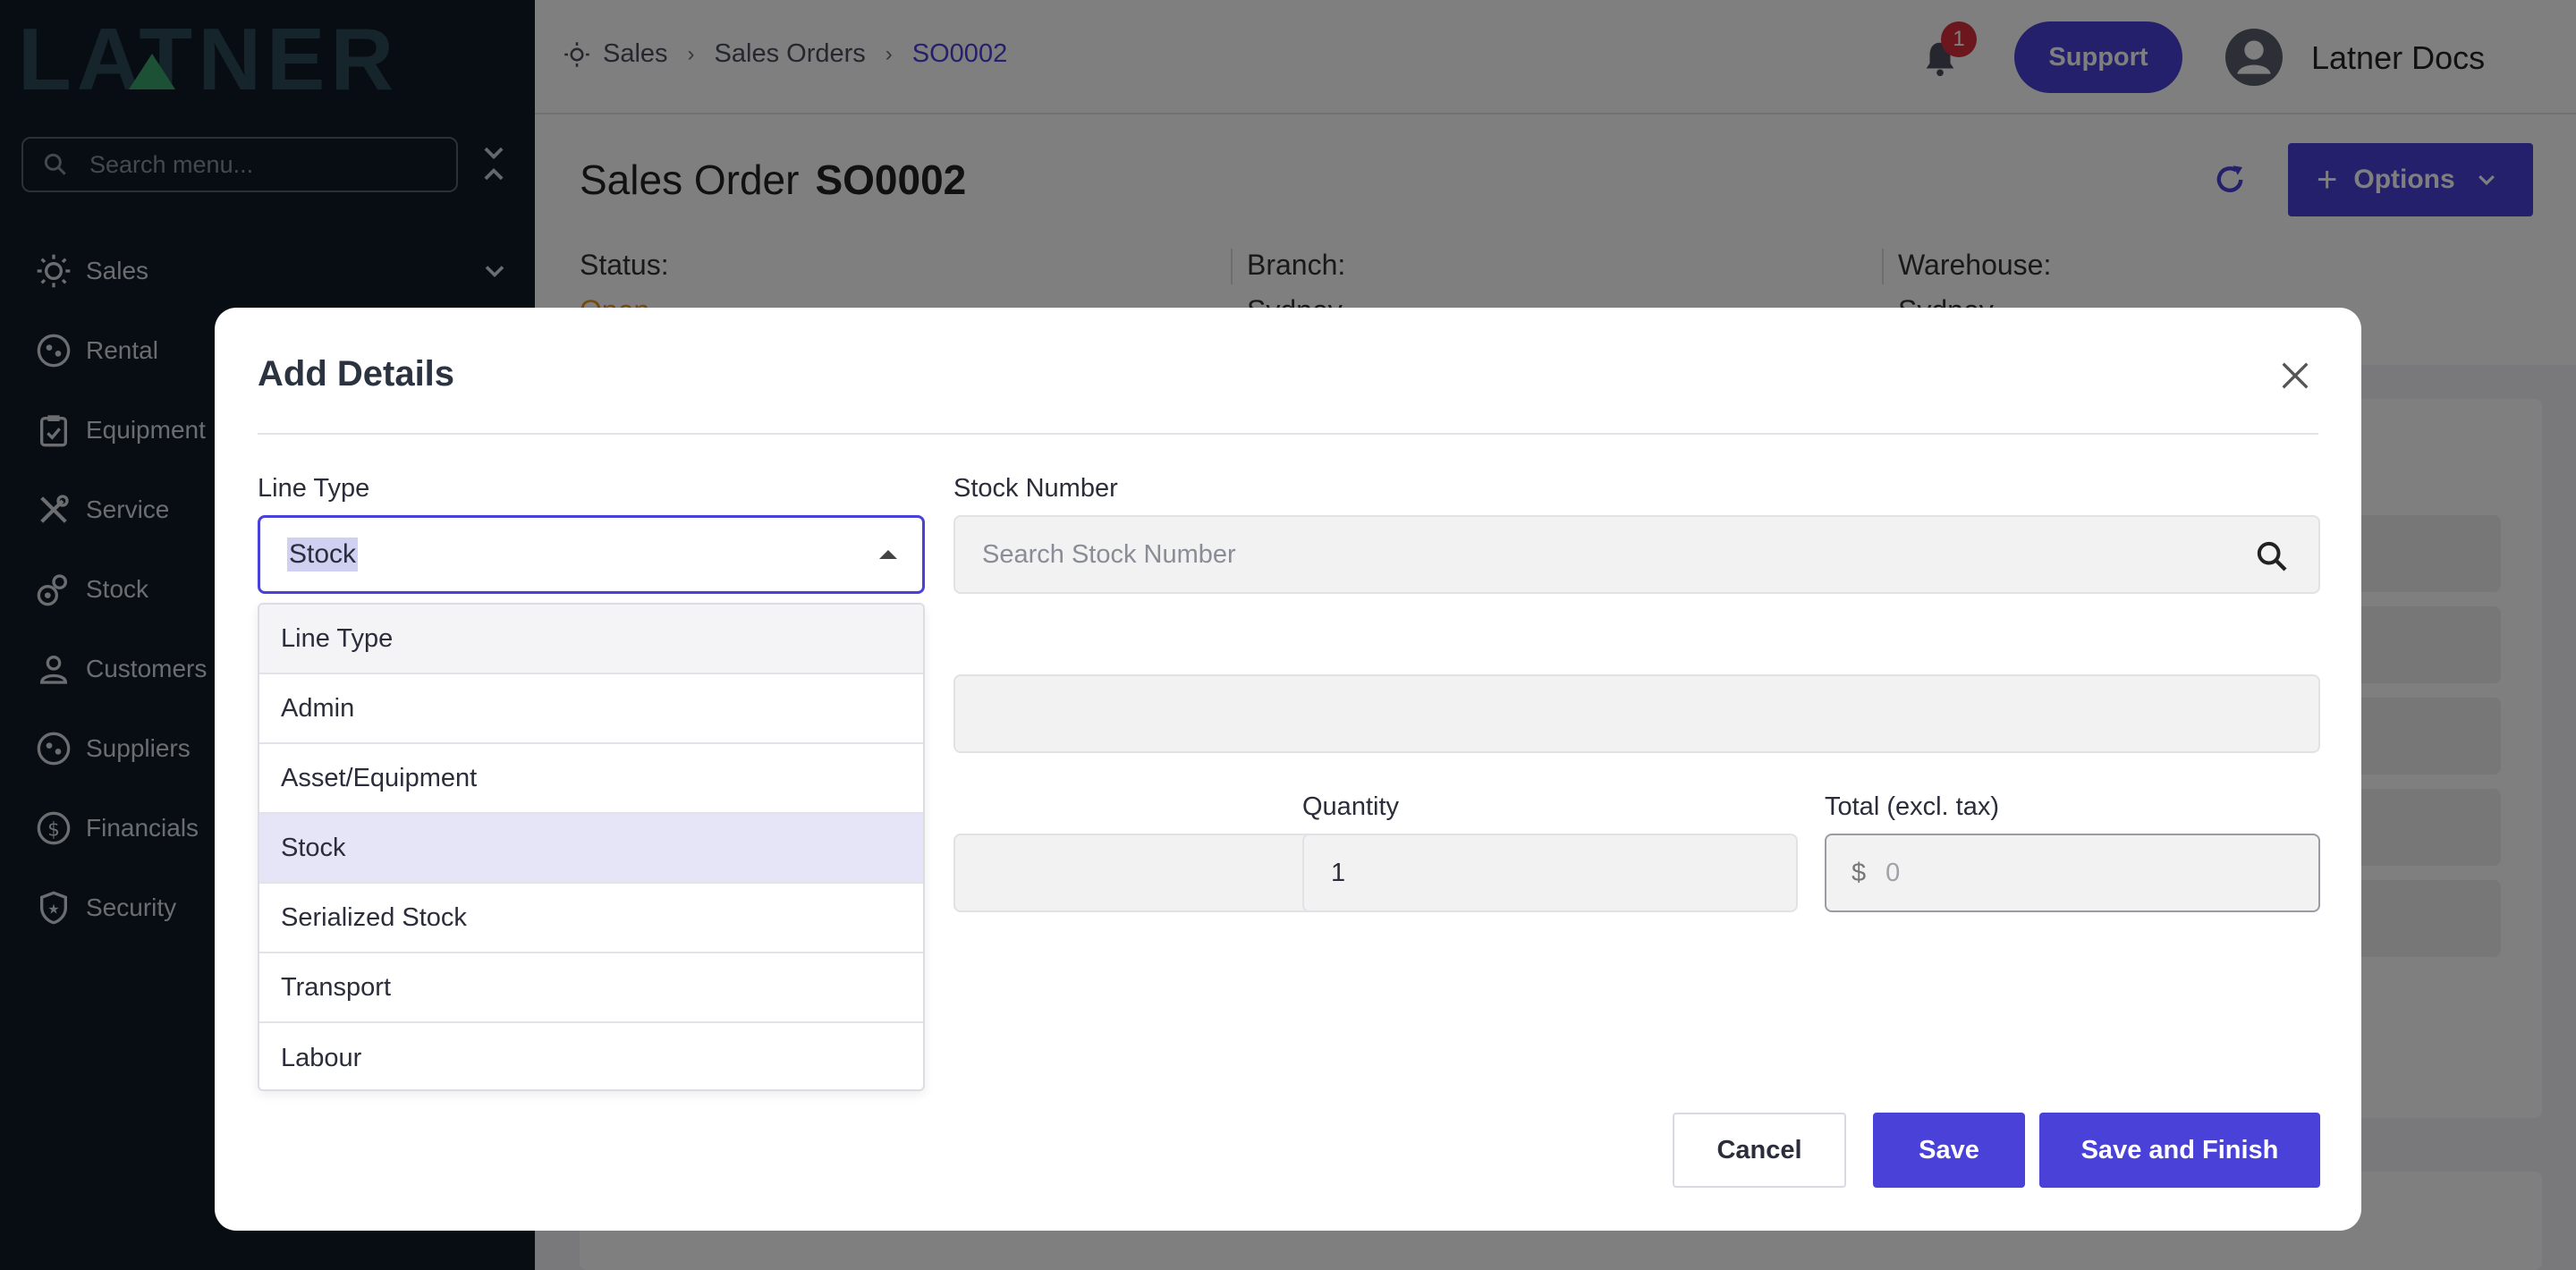 The width and height of the screenshot is (2576, 1270). What do you see at coordinates (1859, 872) in the screenshot?
I see `currency-symbol: $` at bounding box center [1859, 872].